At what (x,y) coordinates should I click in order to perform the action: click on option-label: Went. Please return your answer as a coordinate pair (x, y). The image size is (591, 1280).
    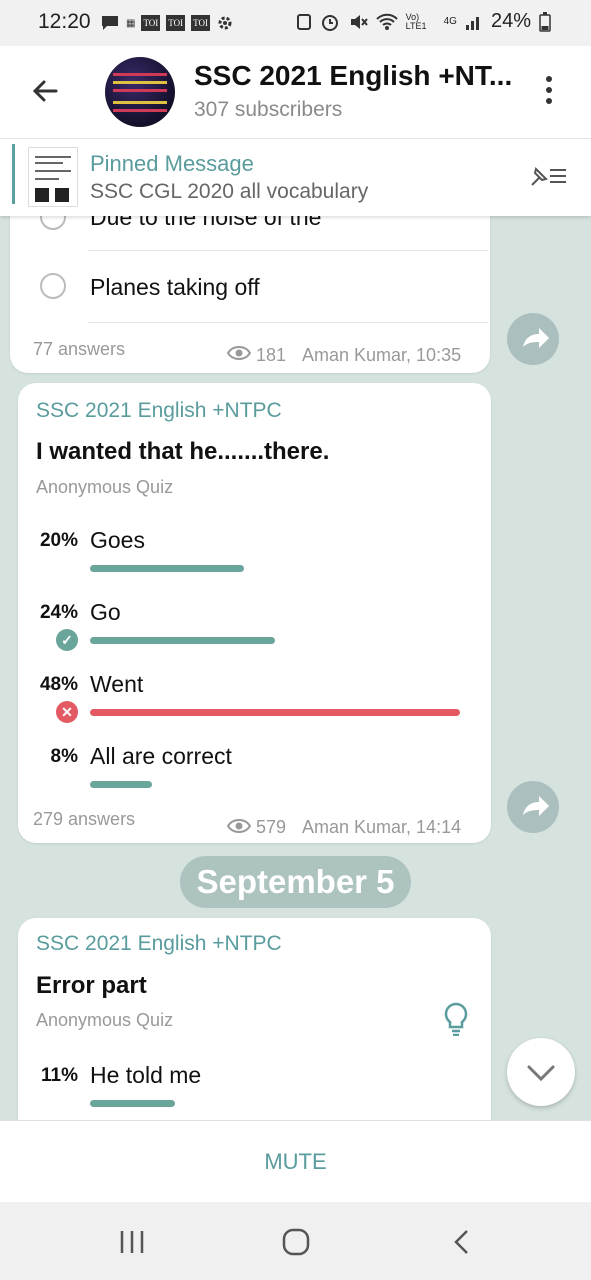
    Looking at the image, I should click on (117, 684).